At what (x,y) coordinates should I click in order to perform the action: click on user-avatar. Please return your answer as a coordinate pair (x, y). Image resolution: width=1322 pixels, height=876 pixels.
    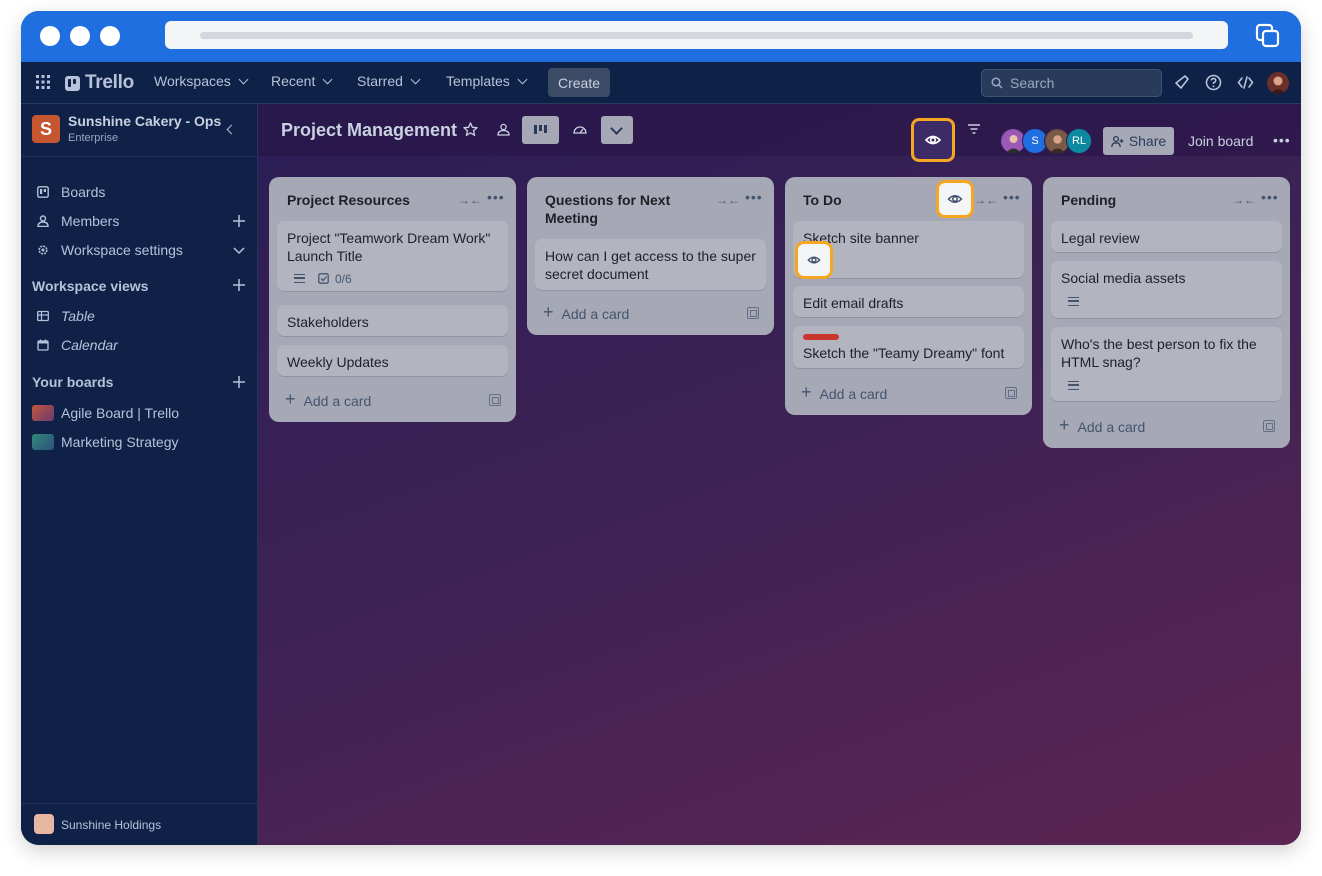
    Looking at the image, I should click on (1278, 83).